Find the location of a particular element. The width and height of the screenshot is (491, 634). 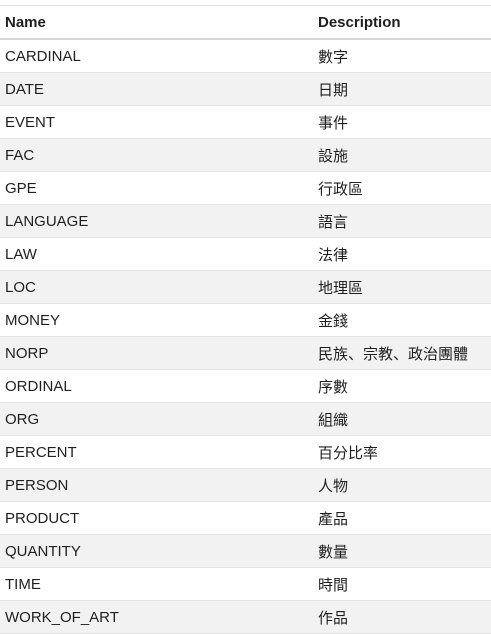

entity-description-cell: 數字 is located at coordinates (333, 56).